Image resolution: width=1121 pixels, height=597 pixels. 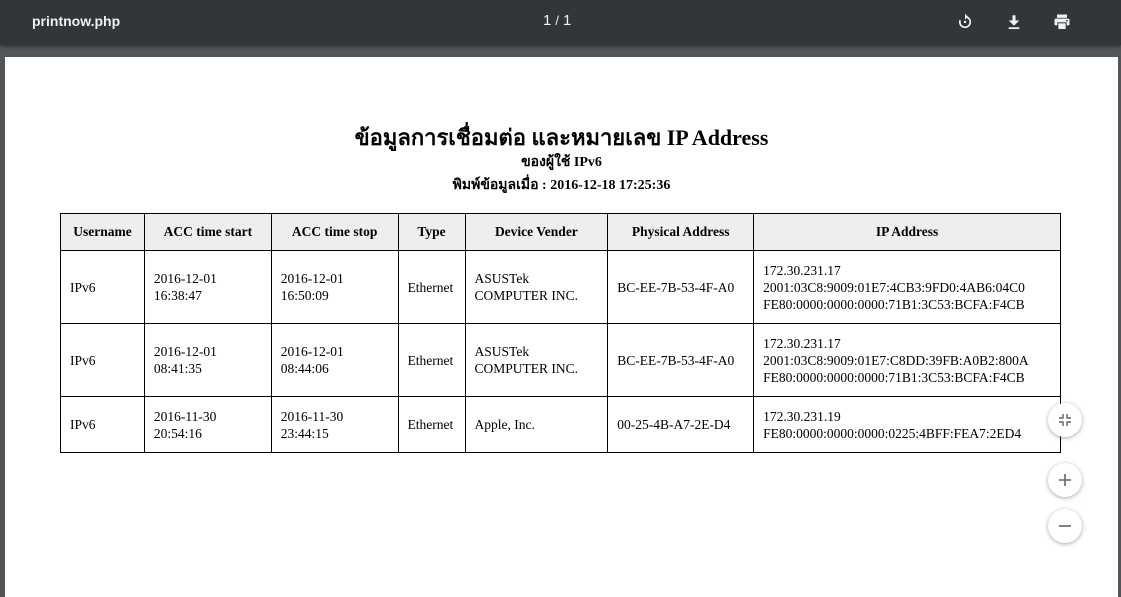 I want to click on zoom-in-icon, so click(x=1065, y=480).